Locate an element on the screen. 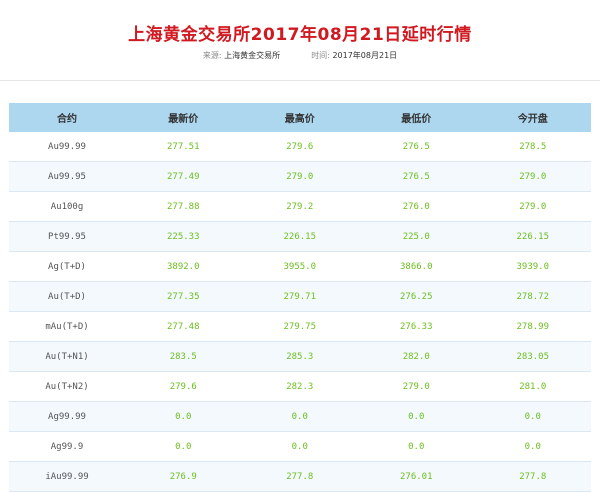 This screenshot has height=492, width=600. price-cell: 278.5 is located at coordinates (532, 147).